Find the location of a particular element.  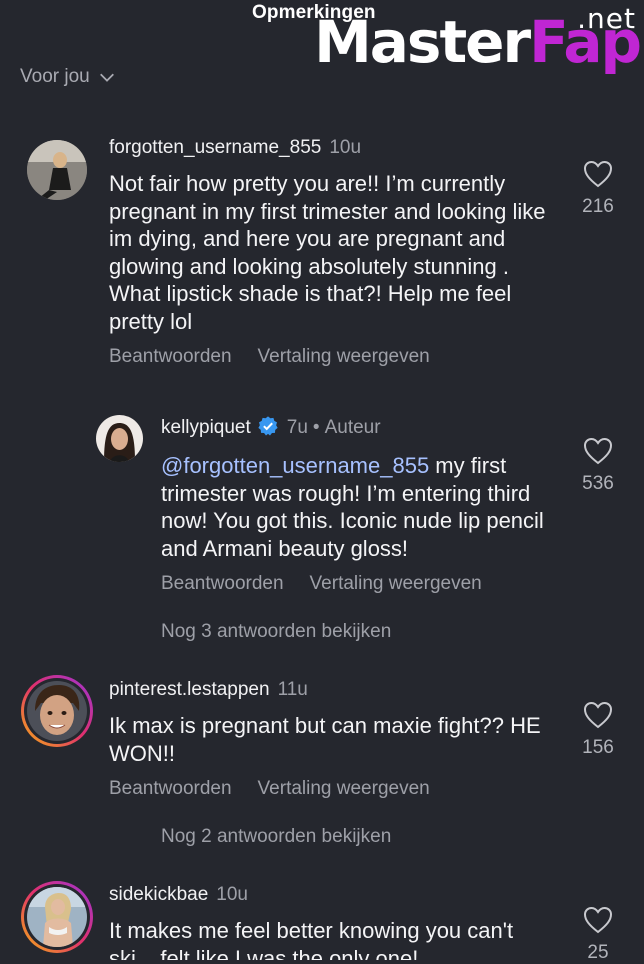

view-more-replies-button: Nog 3 antwoorden bekijken is located at coordinates (276, 632).